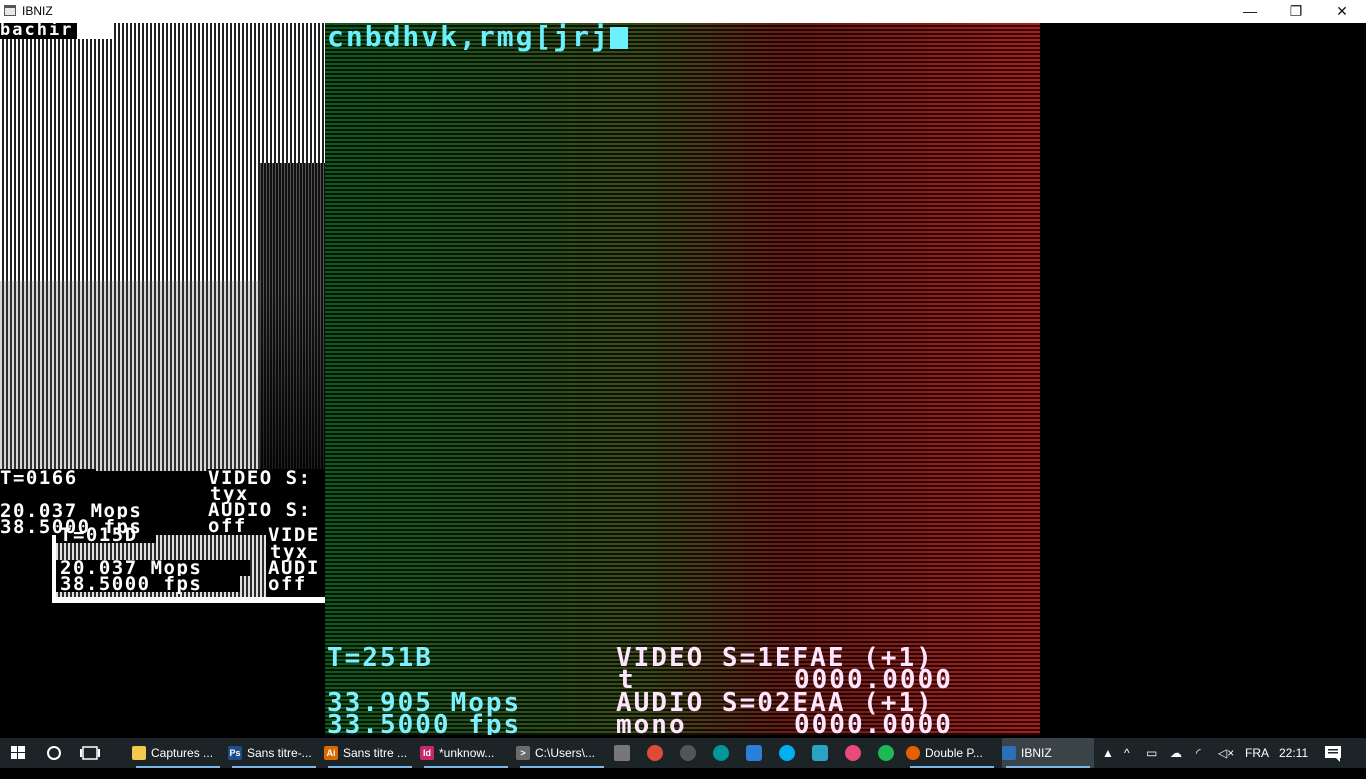  I want to click on minimize-button: —, so click(1250, 11).